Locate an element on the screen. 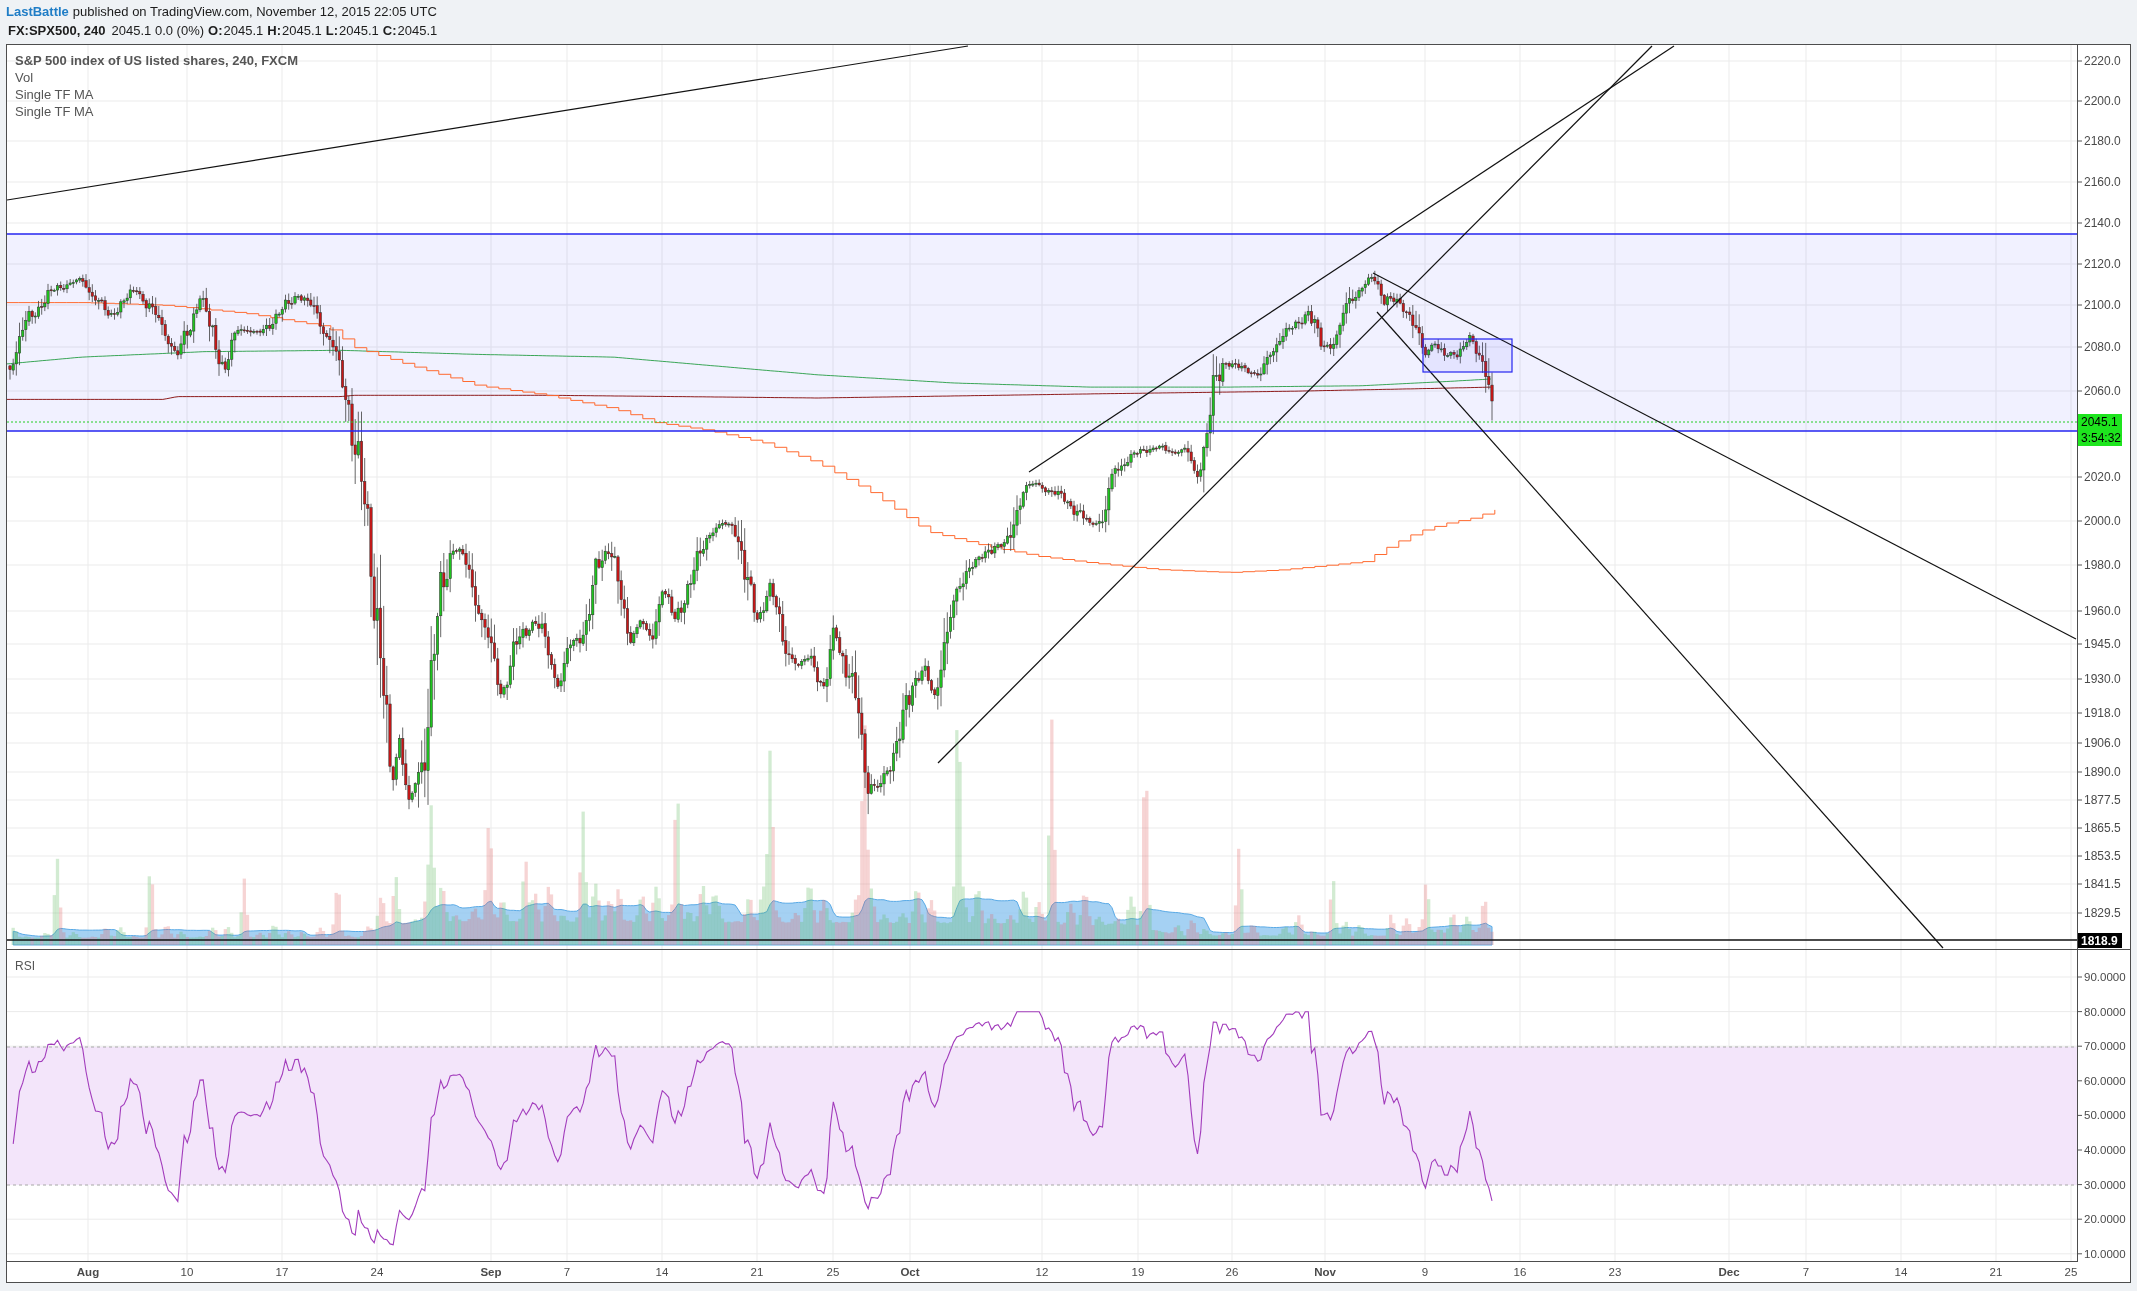  date-axis-label: 10 is located at coordinates (187, 1272).